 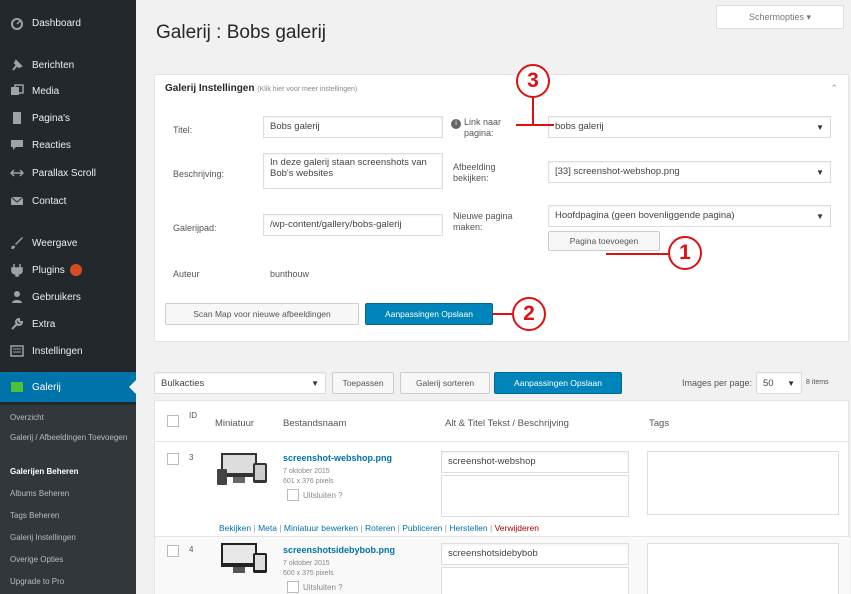 What do you see at coordinates (717, 383) in the screenshot?
I see `per-page-label: Images per page:` at bounding box center [717, 383].